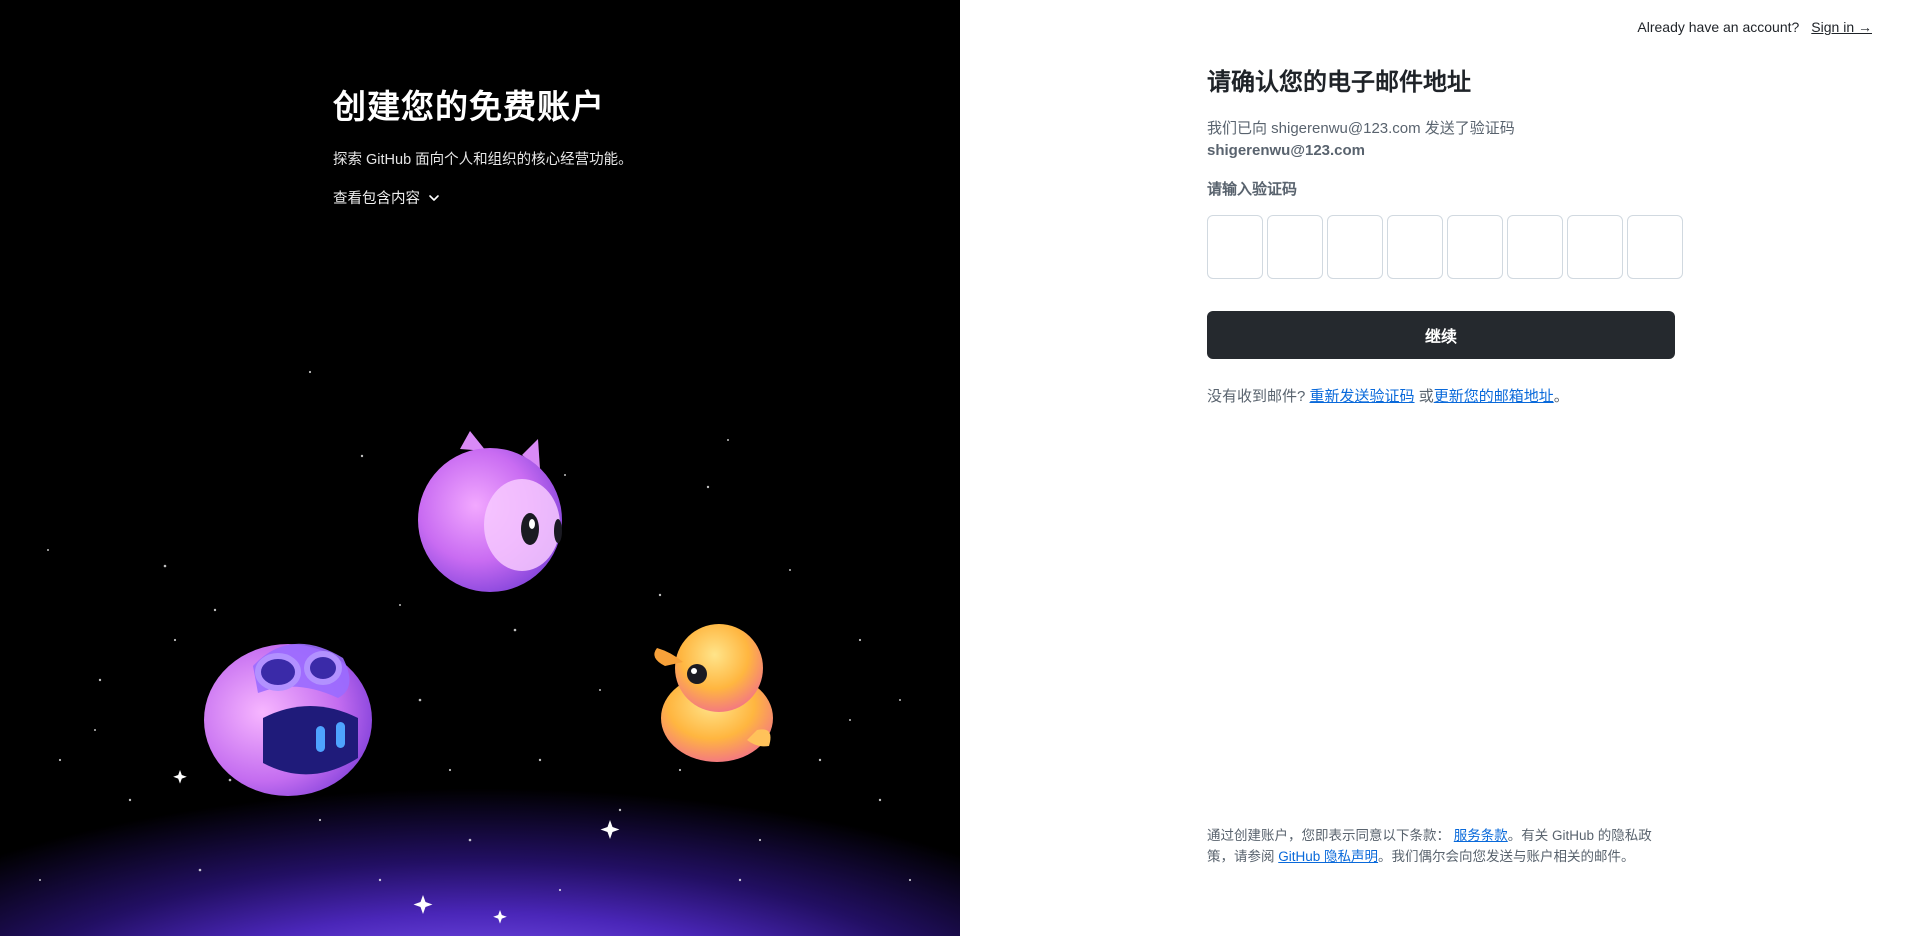 This screenshot has width=1920, height=936. I want to click on copilot-mascot-icon, so click(288, 719).